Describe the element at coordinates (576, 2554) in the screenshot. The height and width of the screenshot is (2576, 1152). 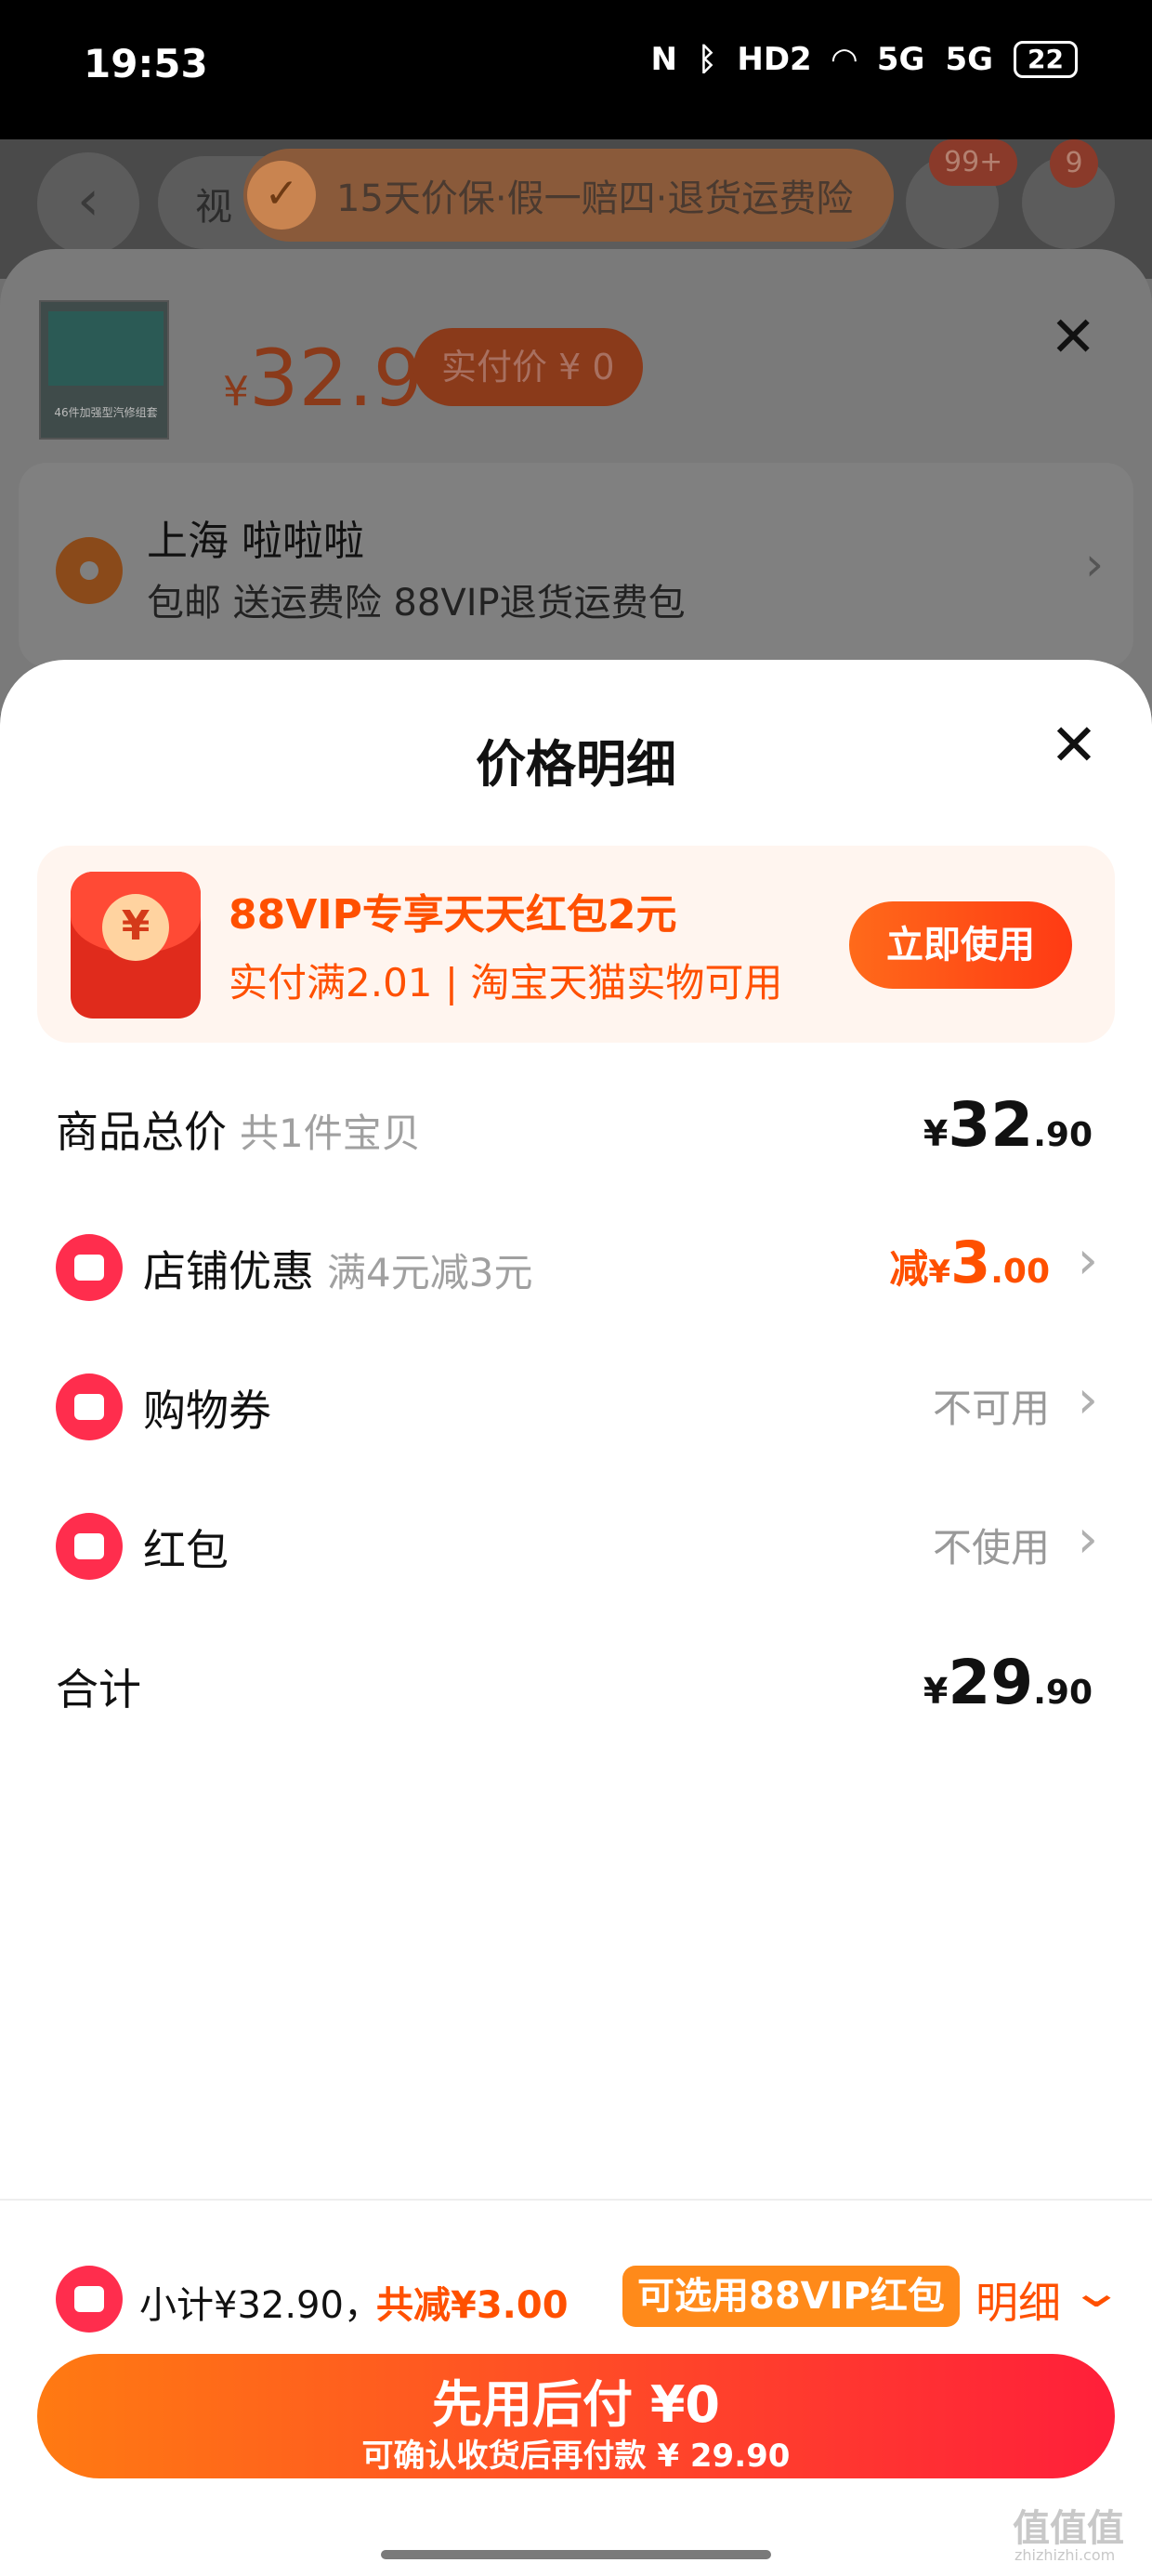
I see `home-indicator` at that location.